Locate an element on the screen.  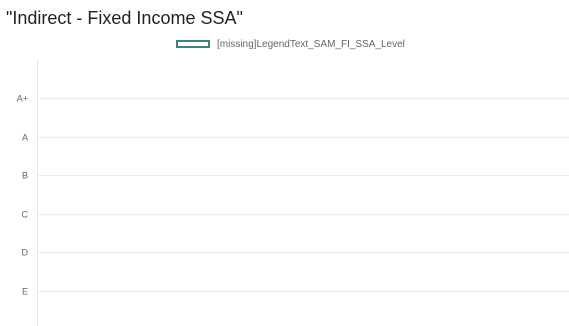
y-tick-label: C is located at coordinates (25, 215).